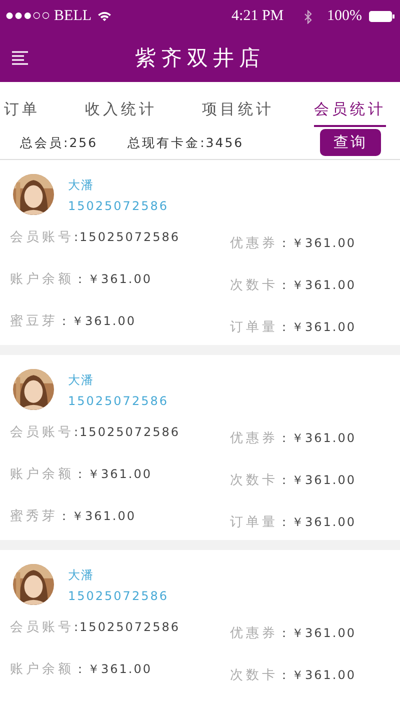 The width and height of the screenshot is (400, 711). What do you see at coordinates (73, 517) in the screenshot?
I see `field-text: 蜜秀芽：￥361.00` at bounding box center [73, 517].